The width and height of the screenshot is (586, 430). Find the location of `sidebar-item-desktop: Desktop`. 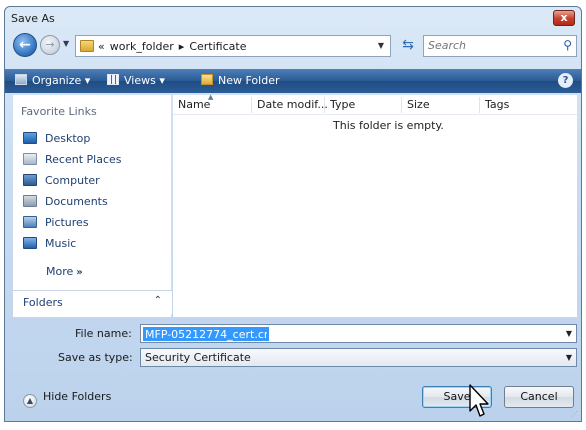

sidebar-item-desktop: Desktop is located at coordinates (56, 141).